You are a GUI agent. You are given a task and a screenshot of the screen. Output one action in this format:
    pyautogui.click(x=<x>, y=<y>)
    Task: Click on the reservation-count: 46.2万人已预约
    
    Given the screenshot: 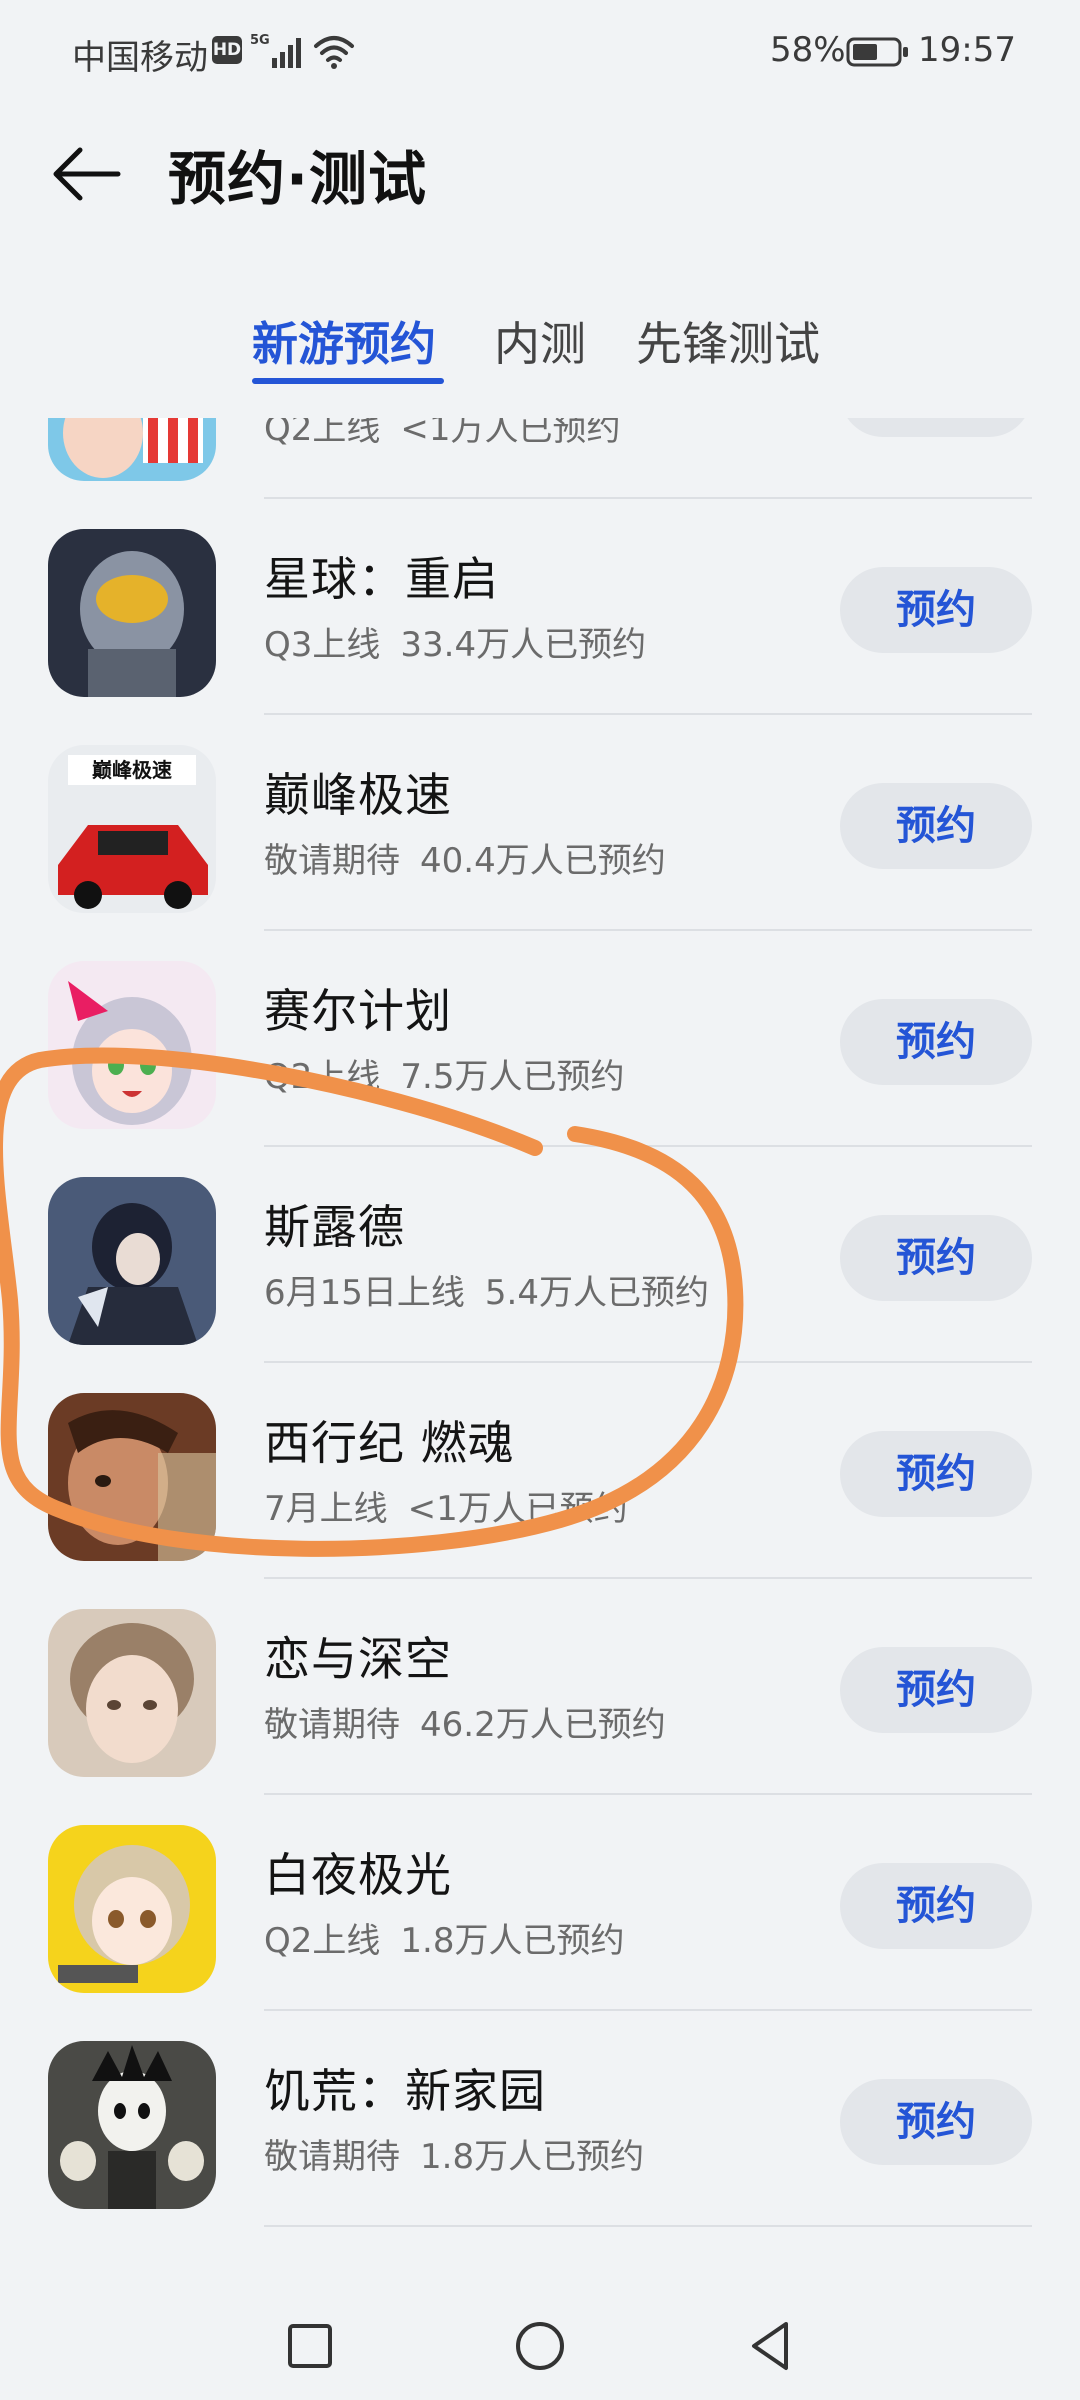 What is the action you would take?
    pyautogui.click(x=543, y=1725)
    